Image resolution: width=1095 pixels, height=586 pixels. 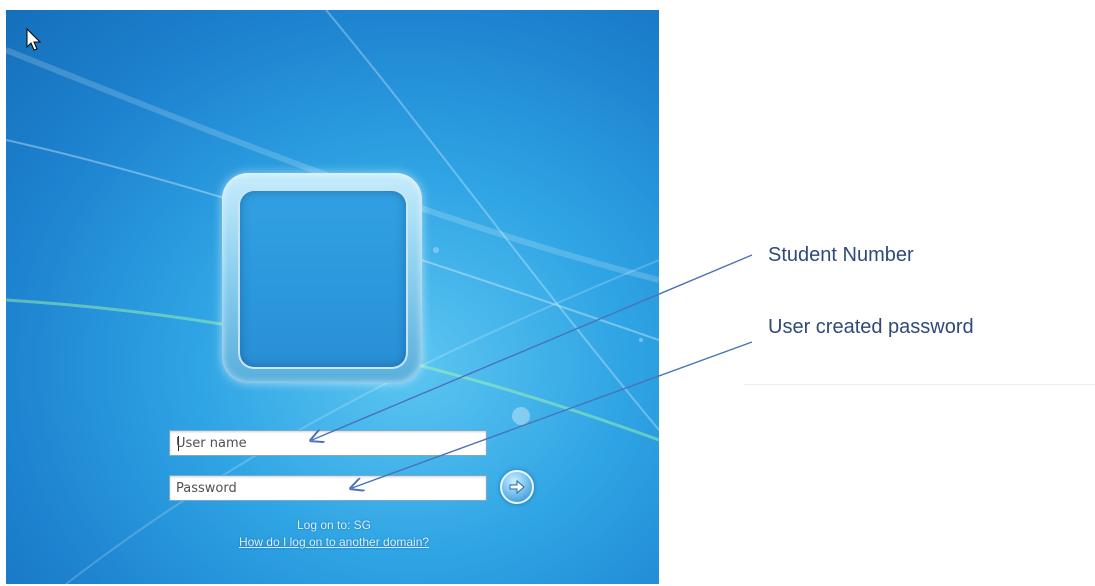 I want to click on password-placeholder: Password, so click(x=206, y=488).